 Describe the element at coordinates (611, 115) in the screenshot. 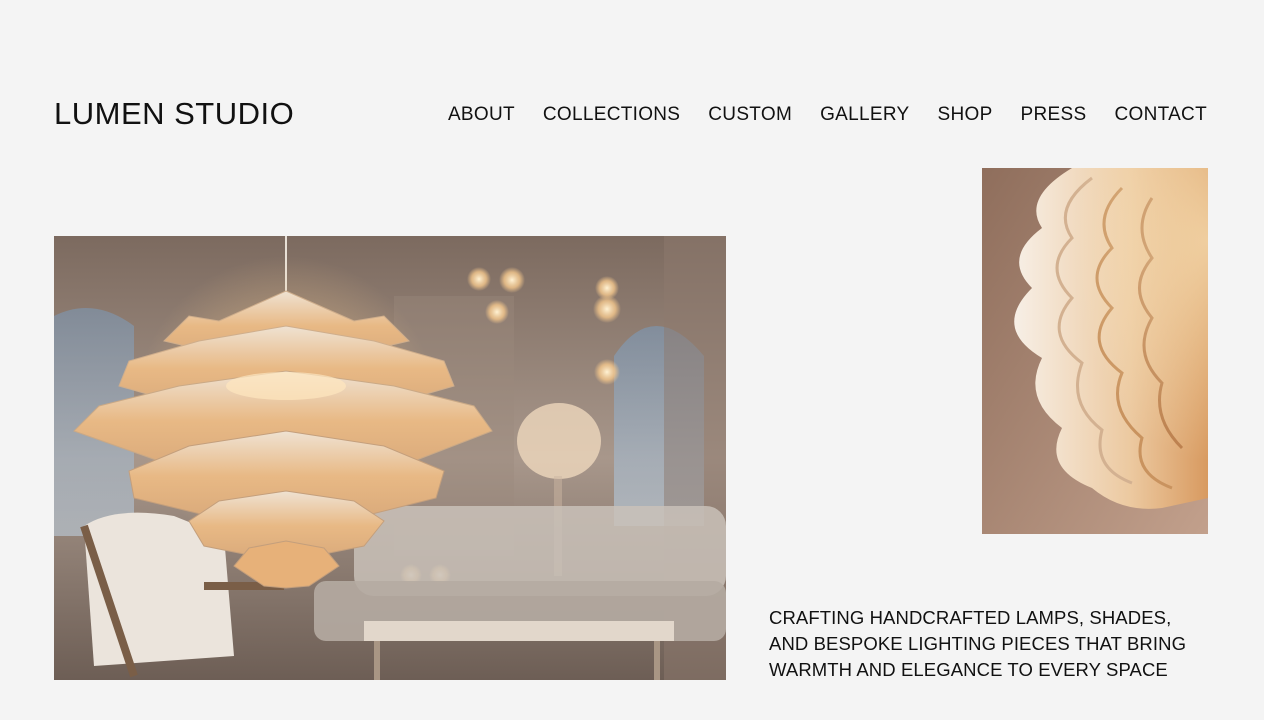

I see `nav-collections: COLLECTIONS` at that location.